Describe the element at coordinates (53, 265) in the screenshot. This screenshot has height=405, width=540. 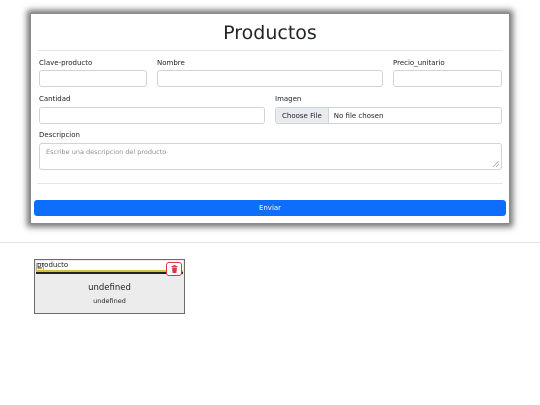
I see `product-image-alt: producto` at that location.